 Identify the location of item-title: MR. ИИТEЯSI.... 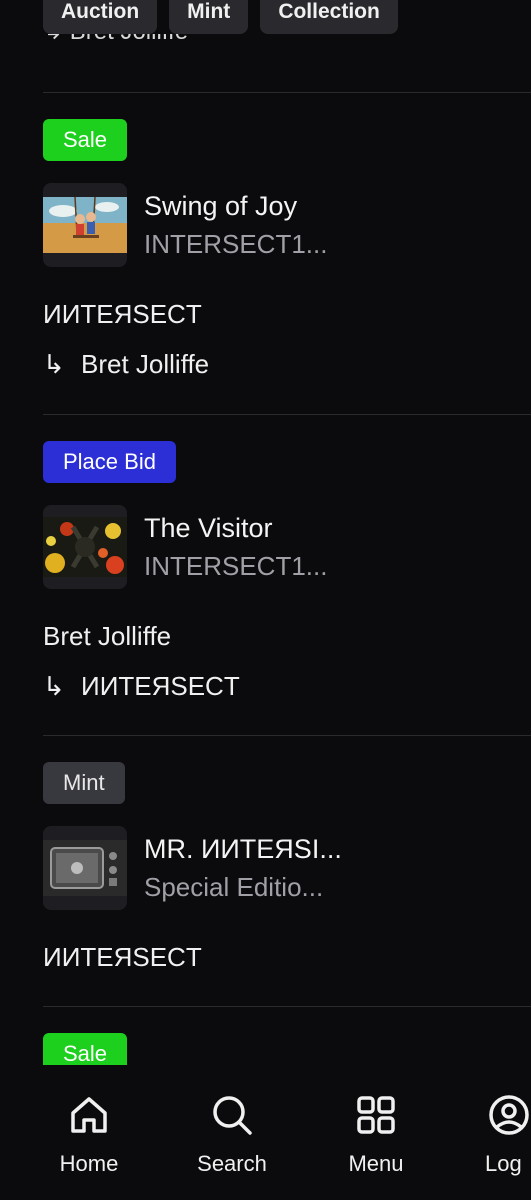
(243, 849).